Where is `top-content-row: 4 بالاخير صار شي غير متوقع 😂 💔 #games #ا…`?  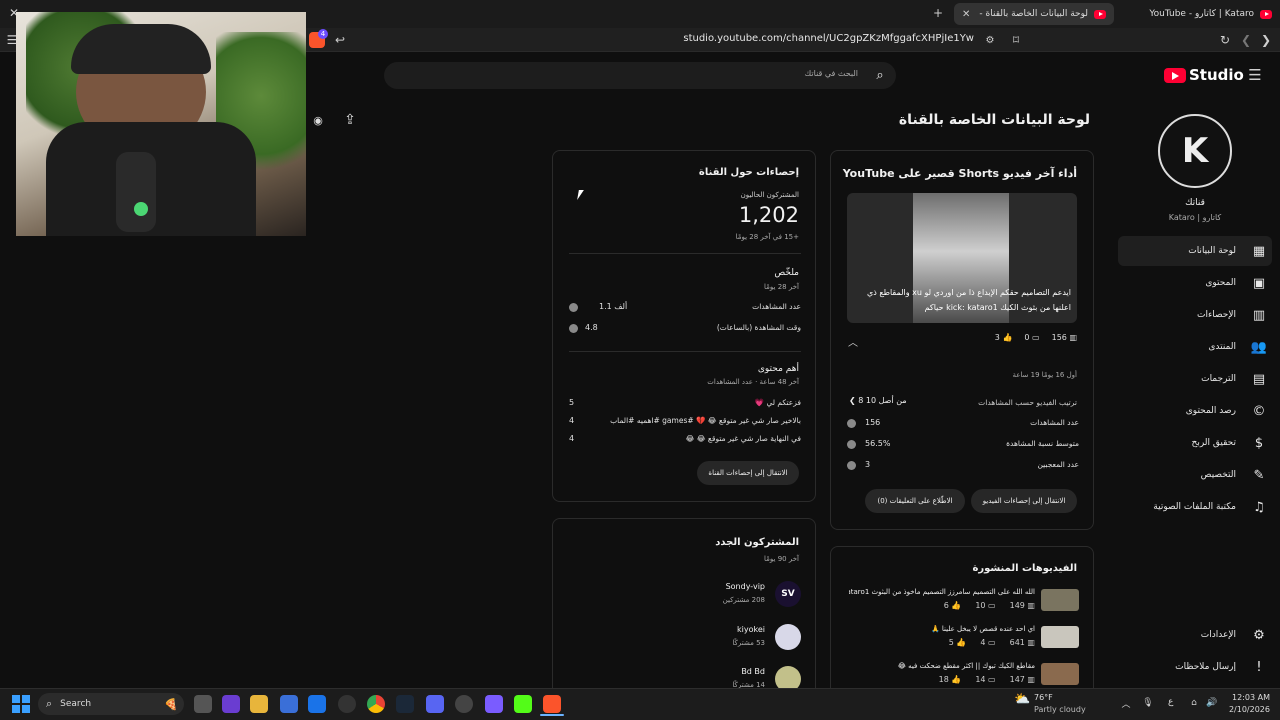 top-content-row: 4 بالاخير صار شي غير متوقع 😂 💔 #games #ا… is located at coordinates (685, 422).